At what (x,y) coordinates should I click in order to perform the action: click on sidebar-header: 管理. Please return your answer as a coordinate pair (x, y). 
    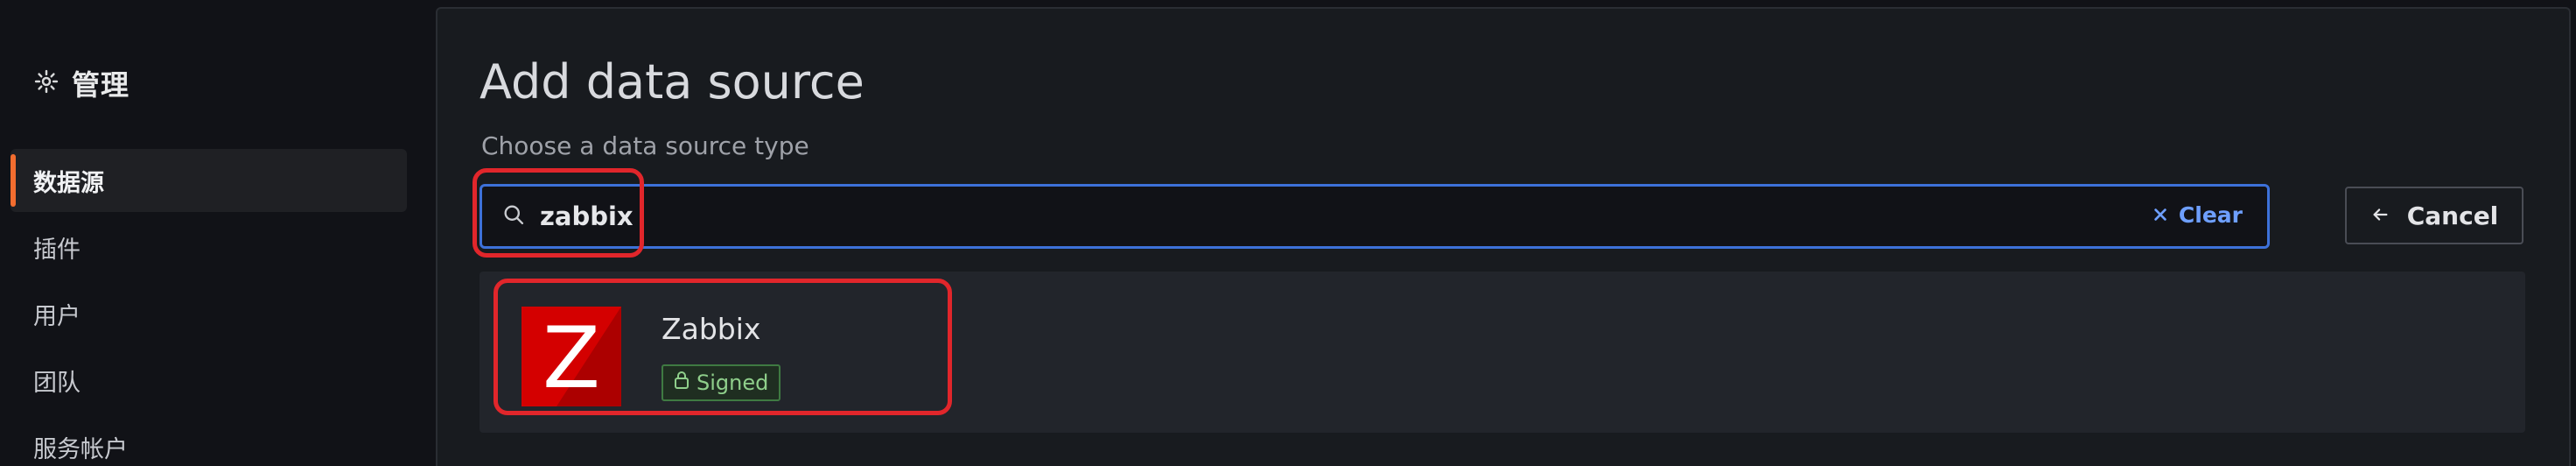
    Looking at the image, I should click on (81, 83).